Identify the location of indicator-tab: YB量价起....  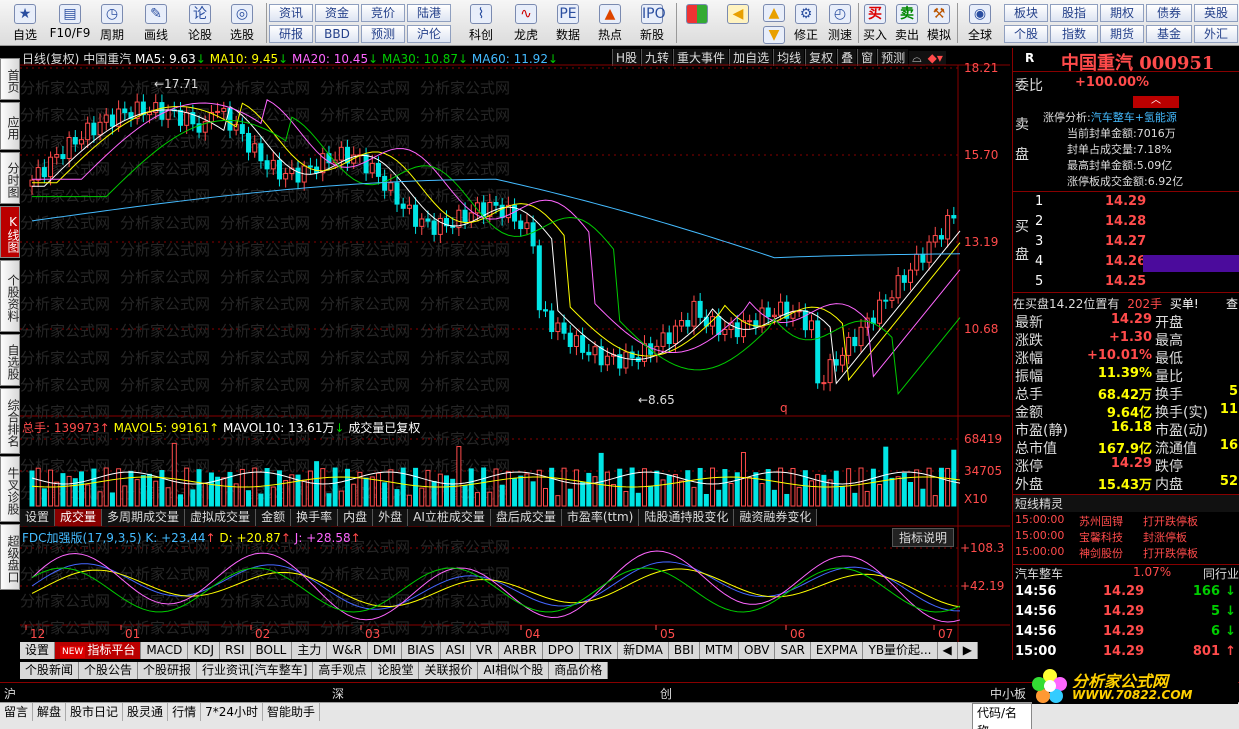
(900, 650).